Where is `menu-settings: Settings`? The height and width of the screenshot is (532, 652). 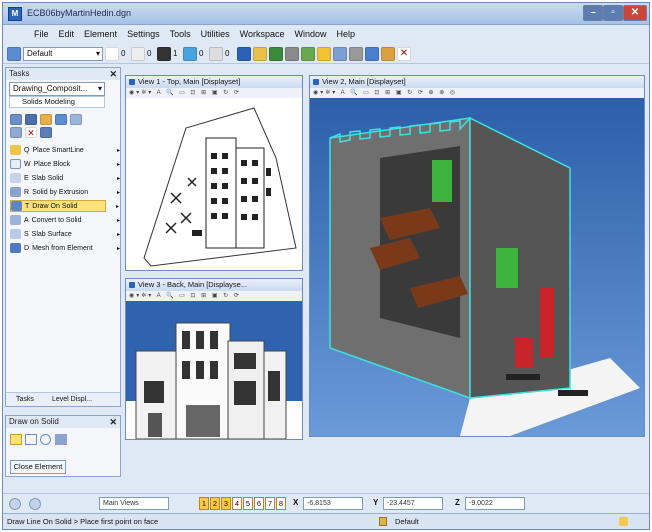
menu-settings: Settings is located at coordinates (143, 34).